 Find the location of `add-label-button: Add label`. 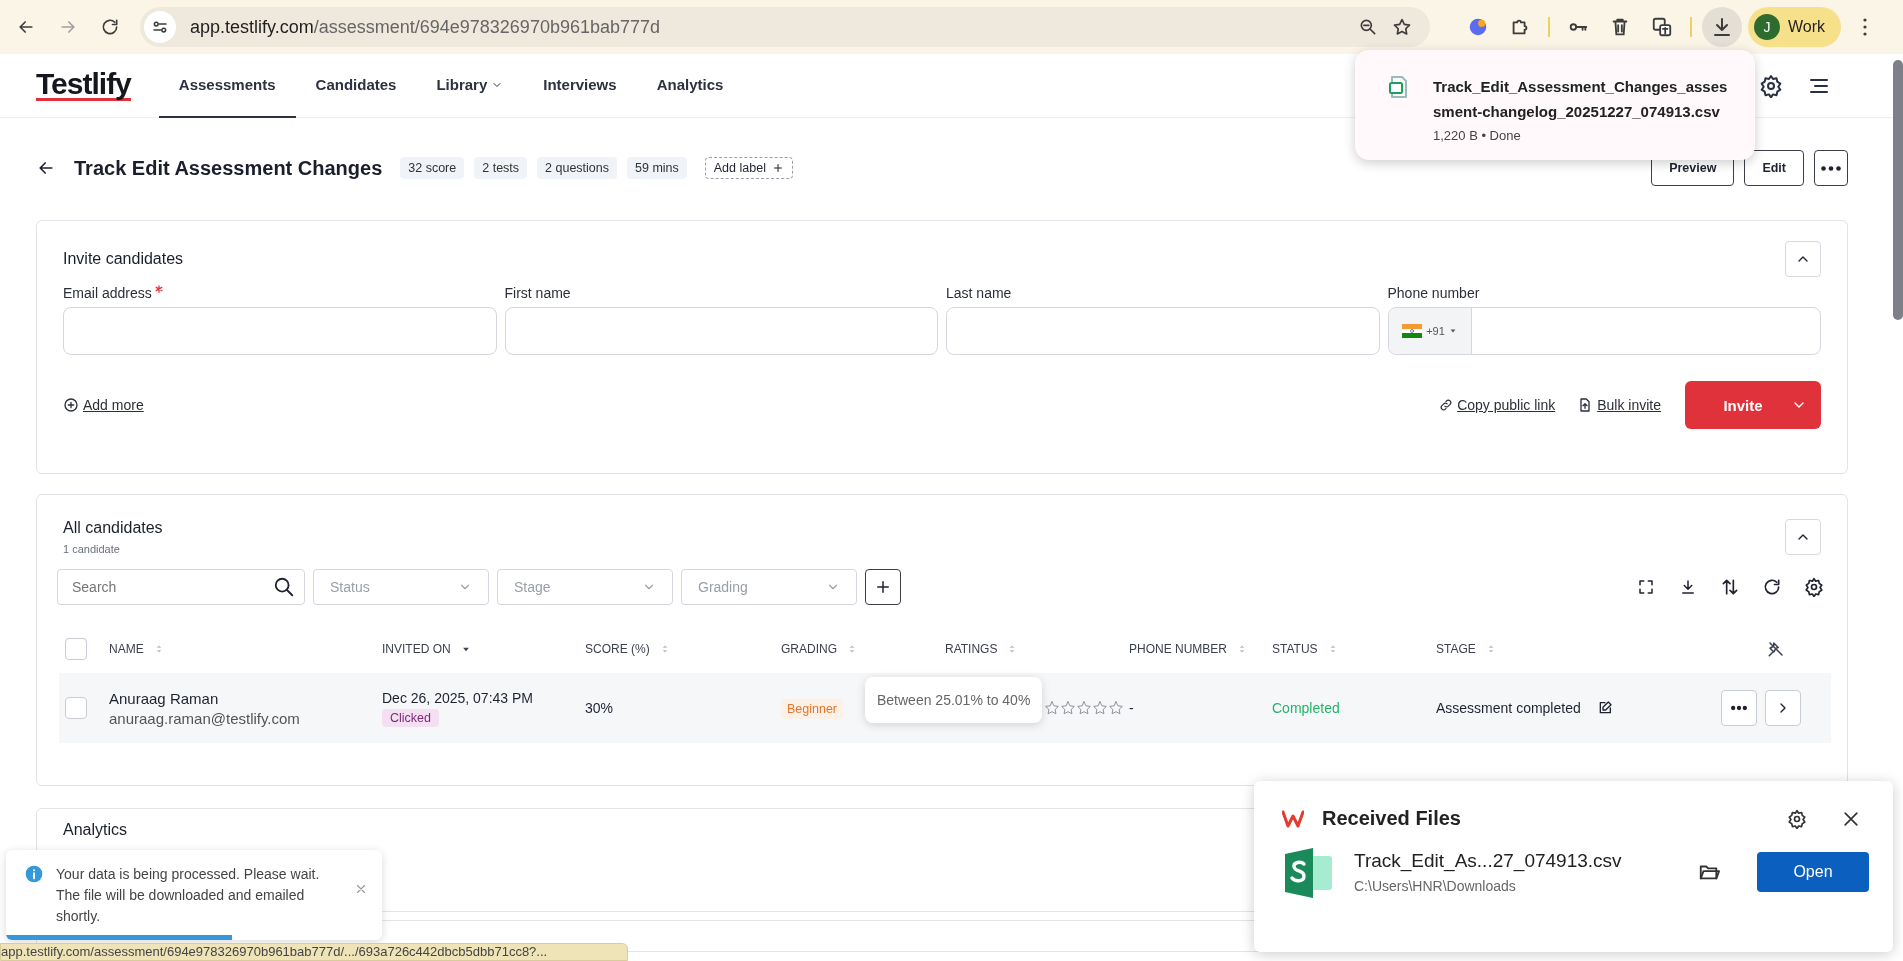

add-label-button: Add label is located at coordinates (748, 168).